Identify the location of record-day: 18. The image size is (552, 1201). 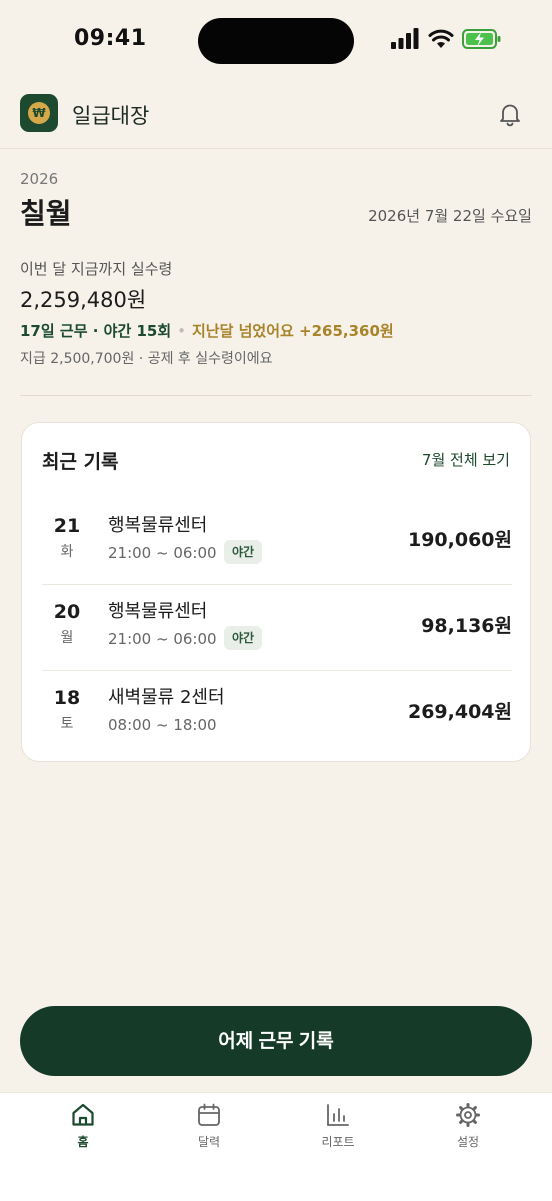
(67, 698).